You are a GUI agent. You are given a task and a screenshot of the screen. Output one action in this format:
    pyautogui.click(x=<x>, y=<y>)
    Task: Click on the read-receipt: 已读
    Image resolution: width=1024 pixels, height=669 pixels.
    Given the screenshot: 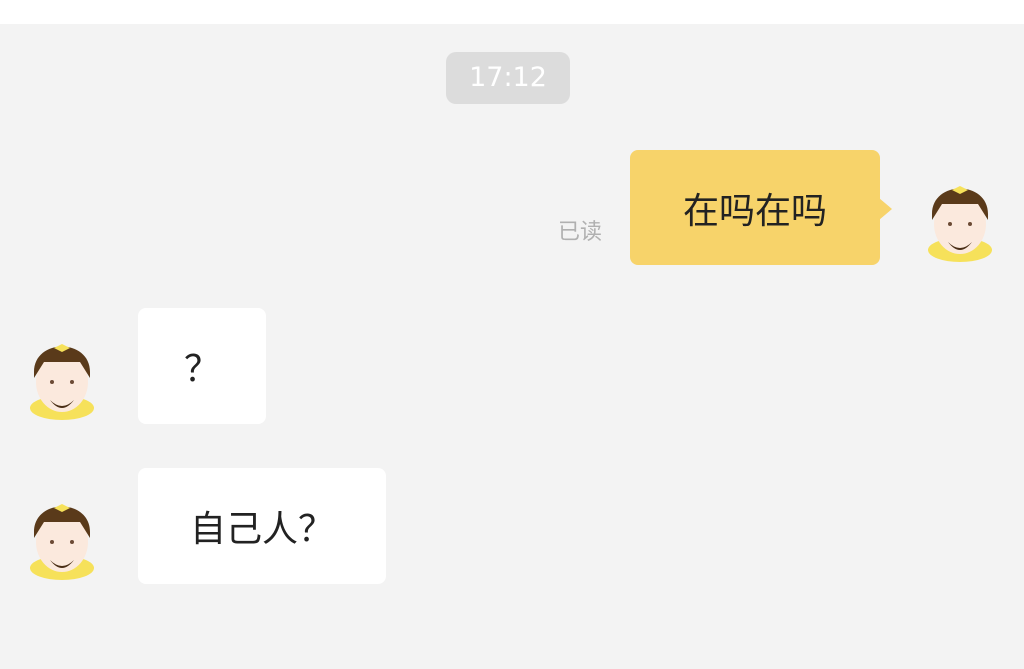 What is the action you would take?
    pyautogui.click(x=580, y=232)
    